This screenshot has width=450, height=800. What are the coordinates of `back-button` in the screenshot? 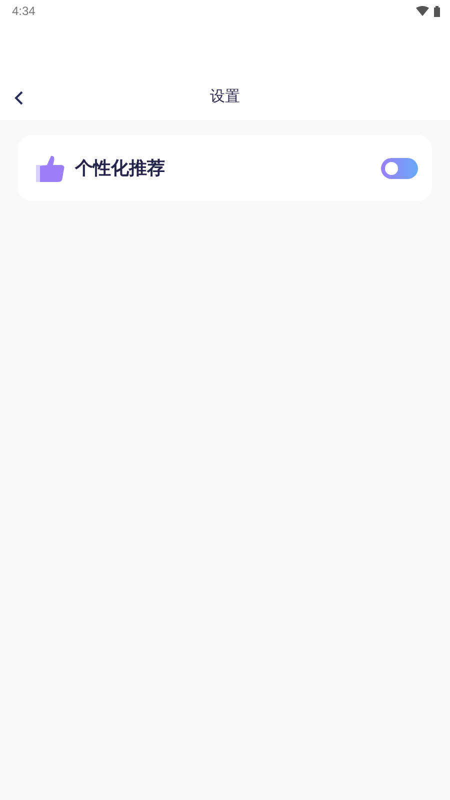 It's located at (19, 98).